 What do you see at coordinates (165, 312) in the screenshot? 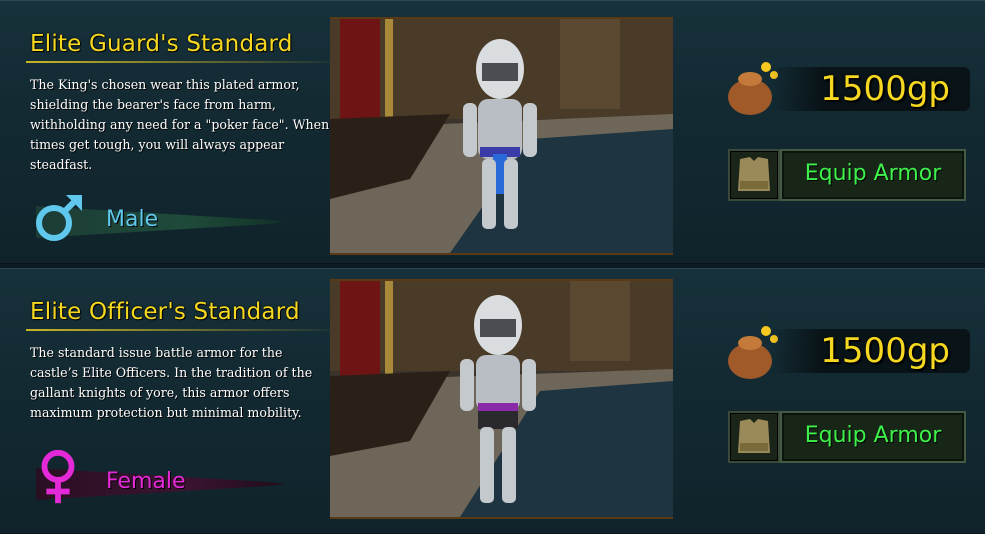
I see `armor-title: Elite Officer's Standard` at bounding box center [165, 312].